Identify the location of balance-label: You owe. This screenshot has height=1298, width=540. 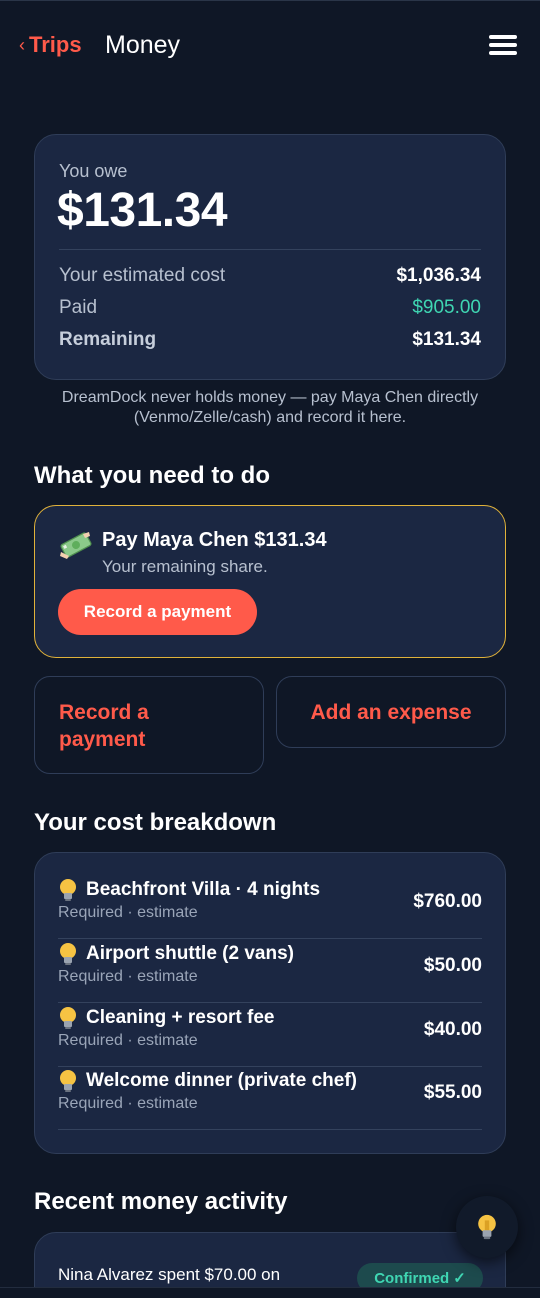
(93, 171).